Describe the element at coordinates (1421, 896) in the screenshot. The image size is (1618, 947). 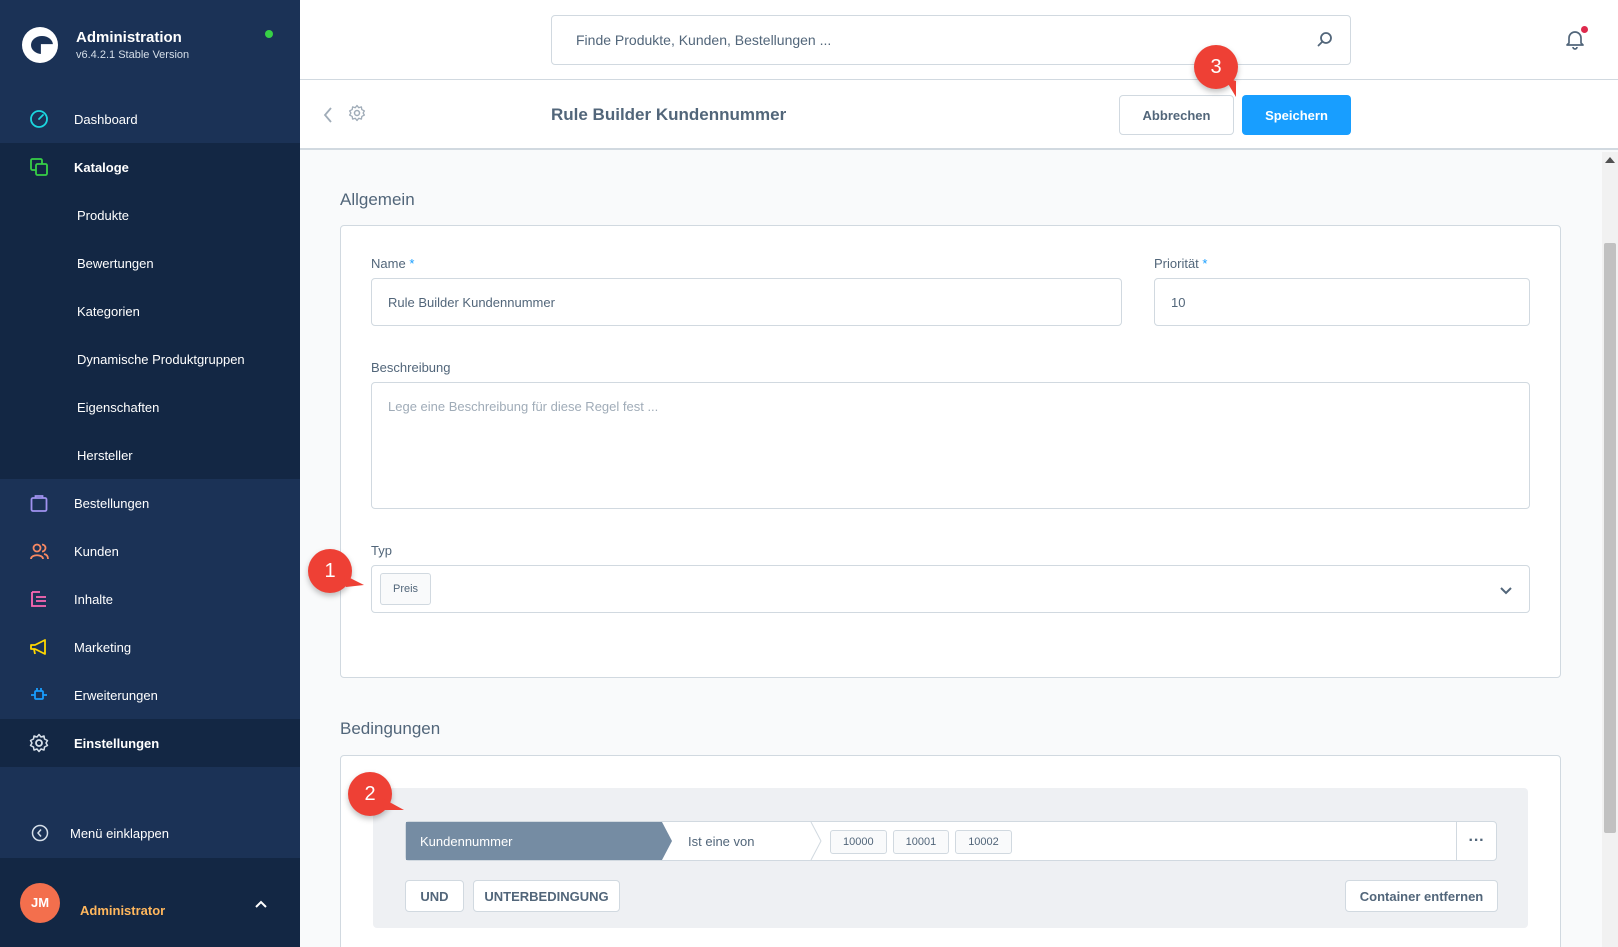
I see `remove-container-button: Container entfernen` at that location.